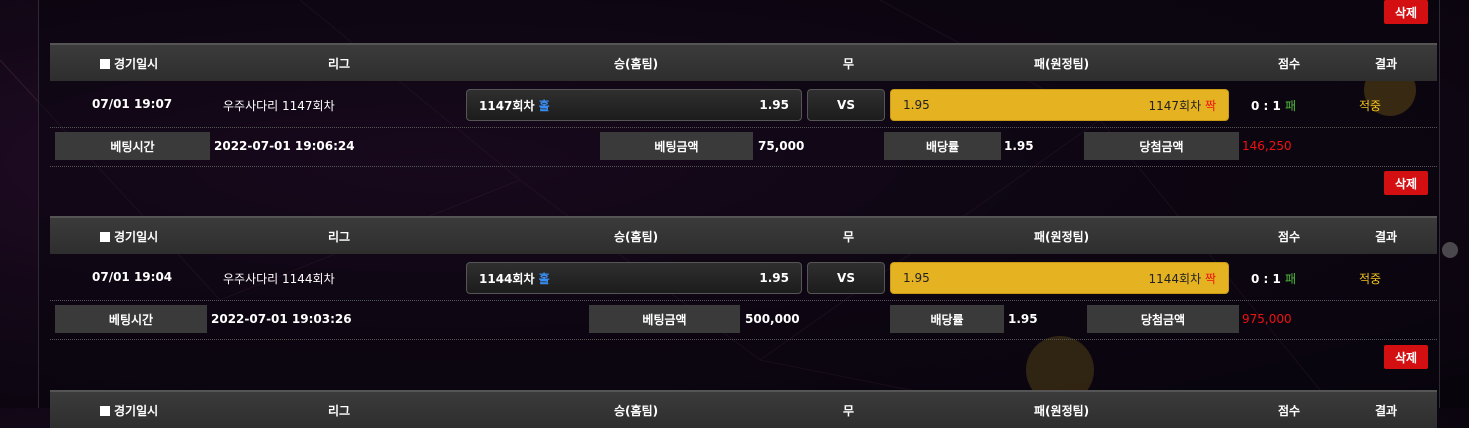  I want to click on bet-time-value: 2022-07-01 19:03:26, so click(281, 319).